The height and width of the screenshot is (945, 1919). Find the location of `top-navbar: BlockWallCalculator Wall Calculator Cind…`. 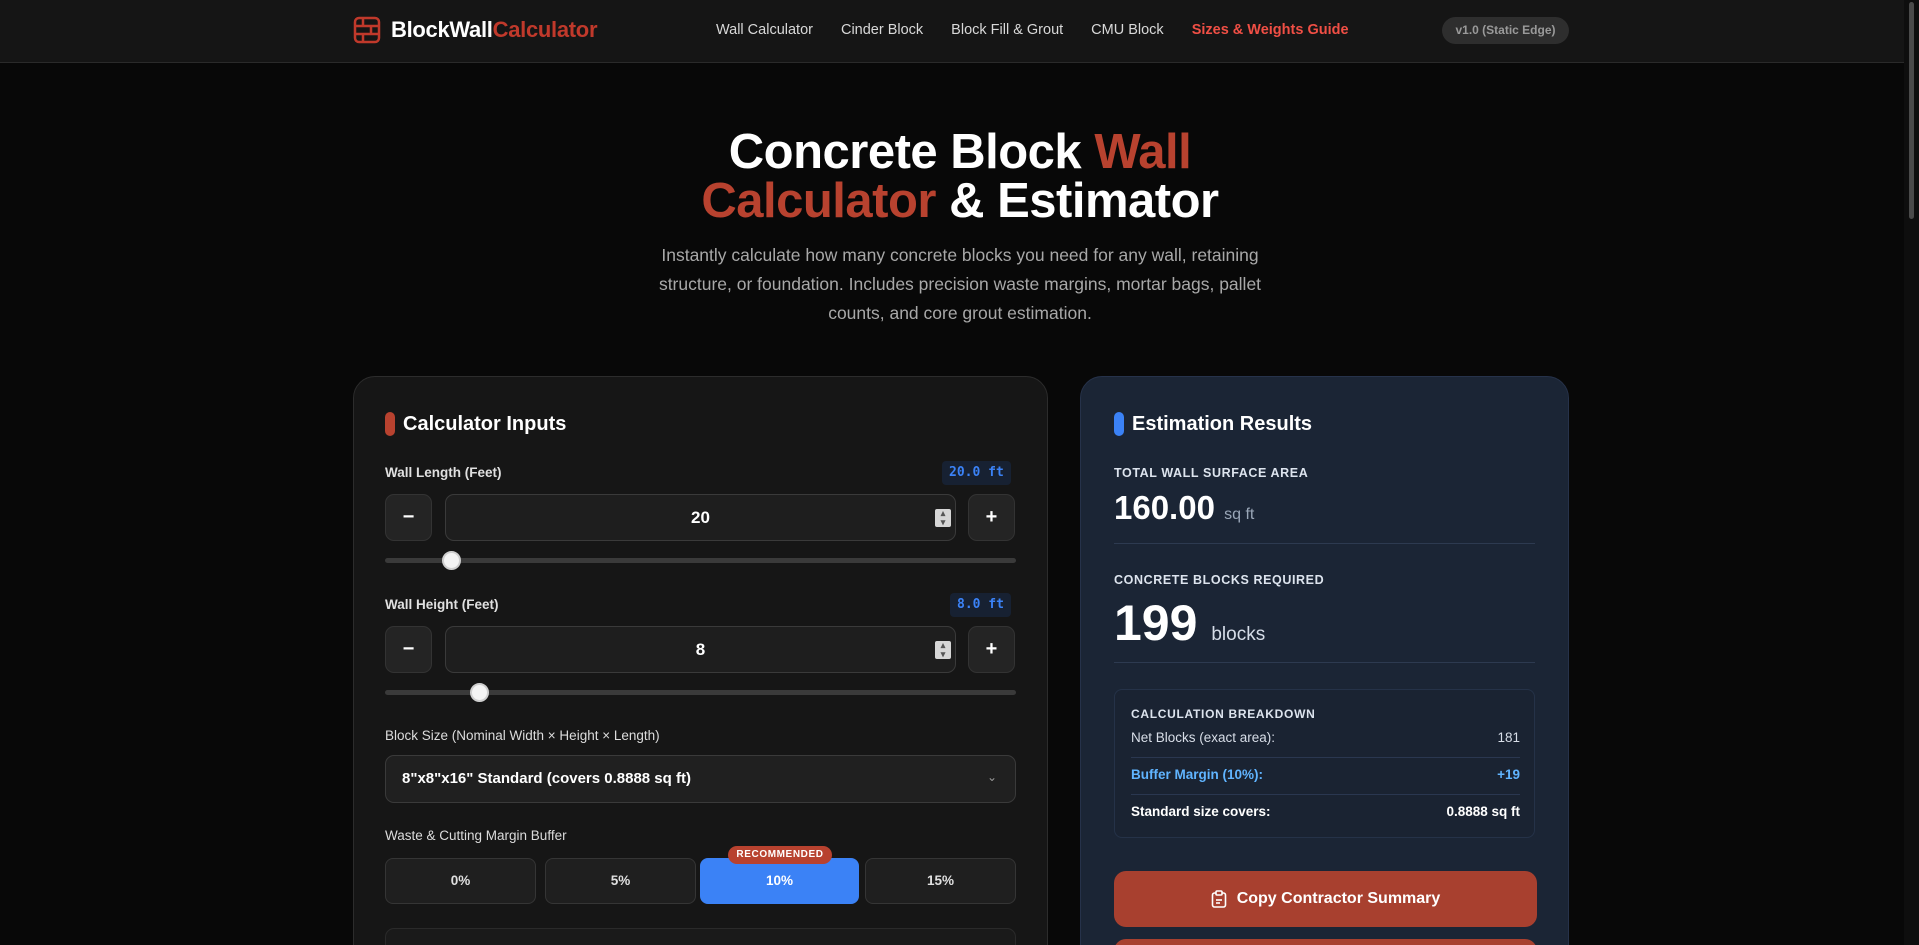

top-navbar: BlockWallCalculator Wall Calculator Cind… is located at coordinates (959, 31).